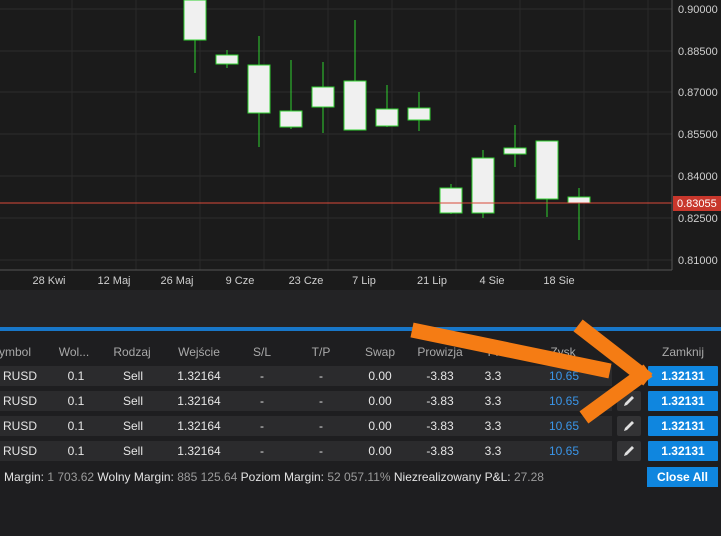 This screenshot has width=721, height=536. Describe the element at coordinates (282, 477) in the screenshot. I see `margin-level-label: Poziom Margin:` at that location.